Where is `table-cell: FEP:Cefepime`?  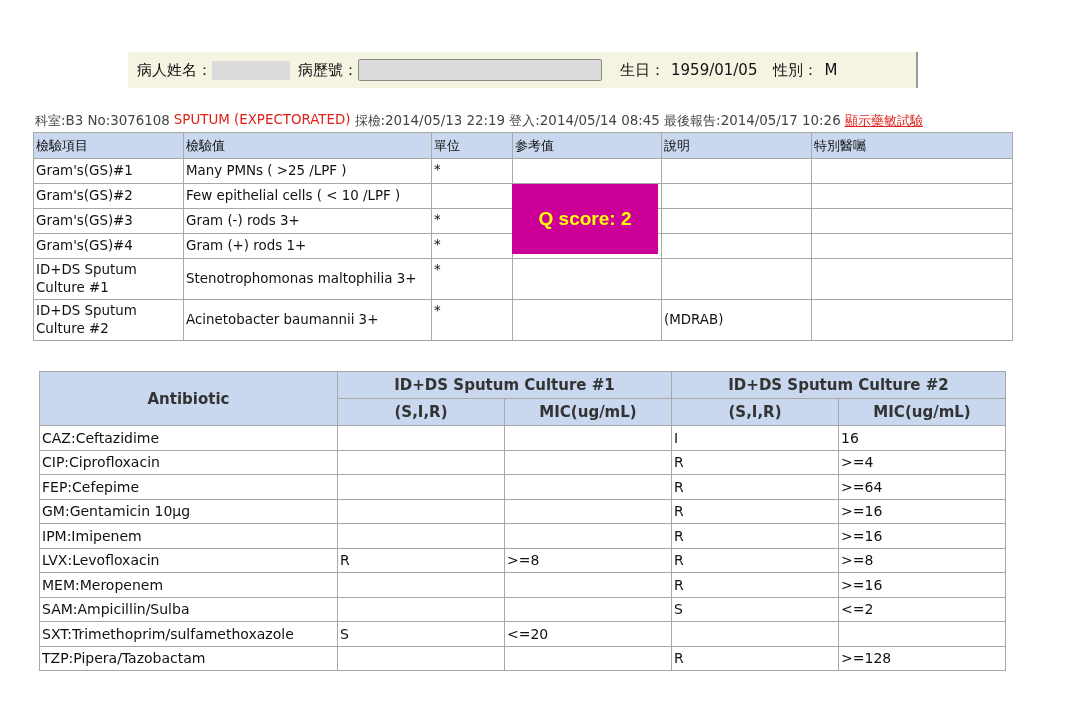
table-cell: FEP:Cefepime is located at coordinates (188, 486).